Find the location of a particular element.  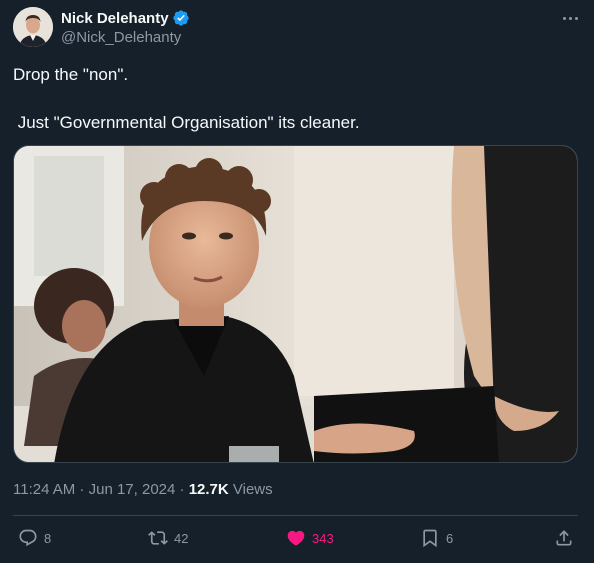

repost-button: 42 is located at coordinates (168, 538).